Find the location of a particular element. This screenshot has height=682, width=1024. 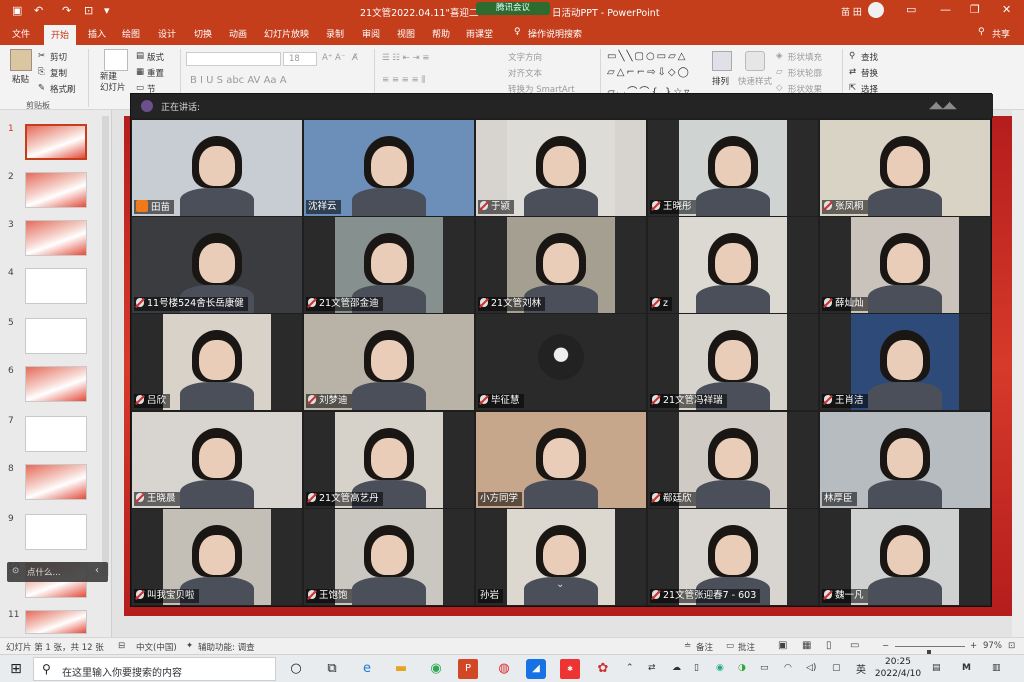

editor-scrollbar is located at coordinates (1018, 373).